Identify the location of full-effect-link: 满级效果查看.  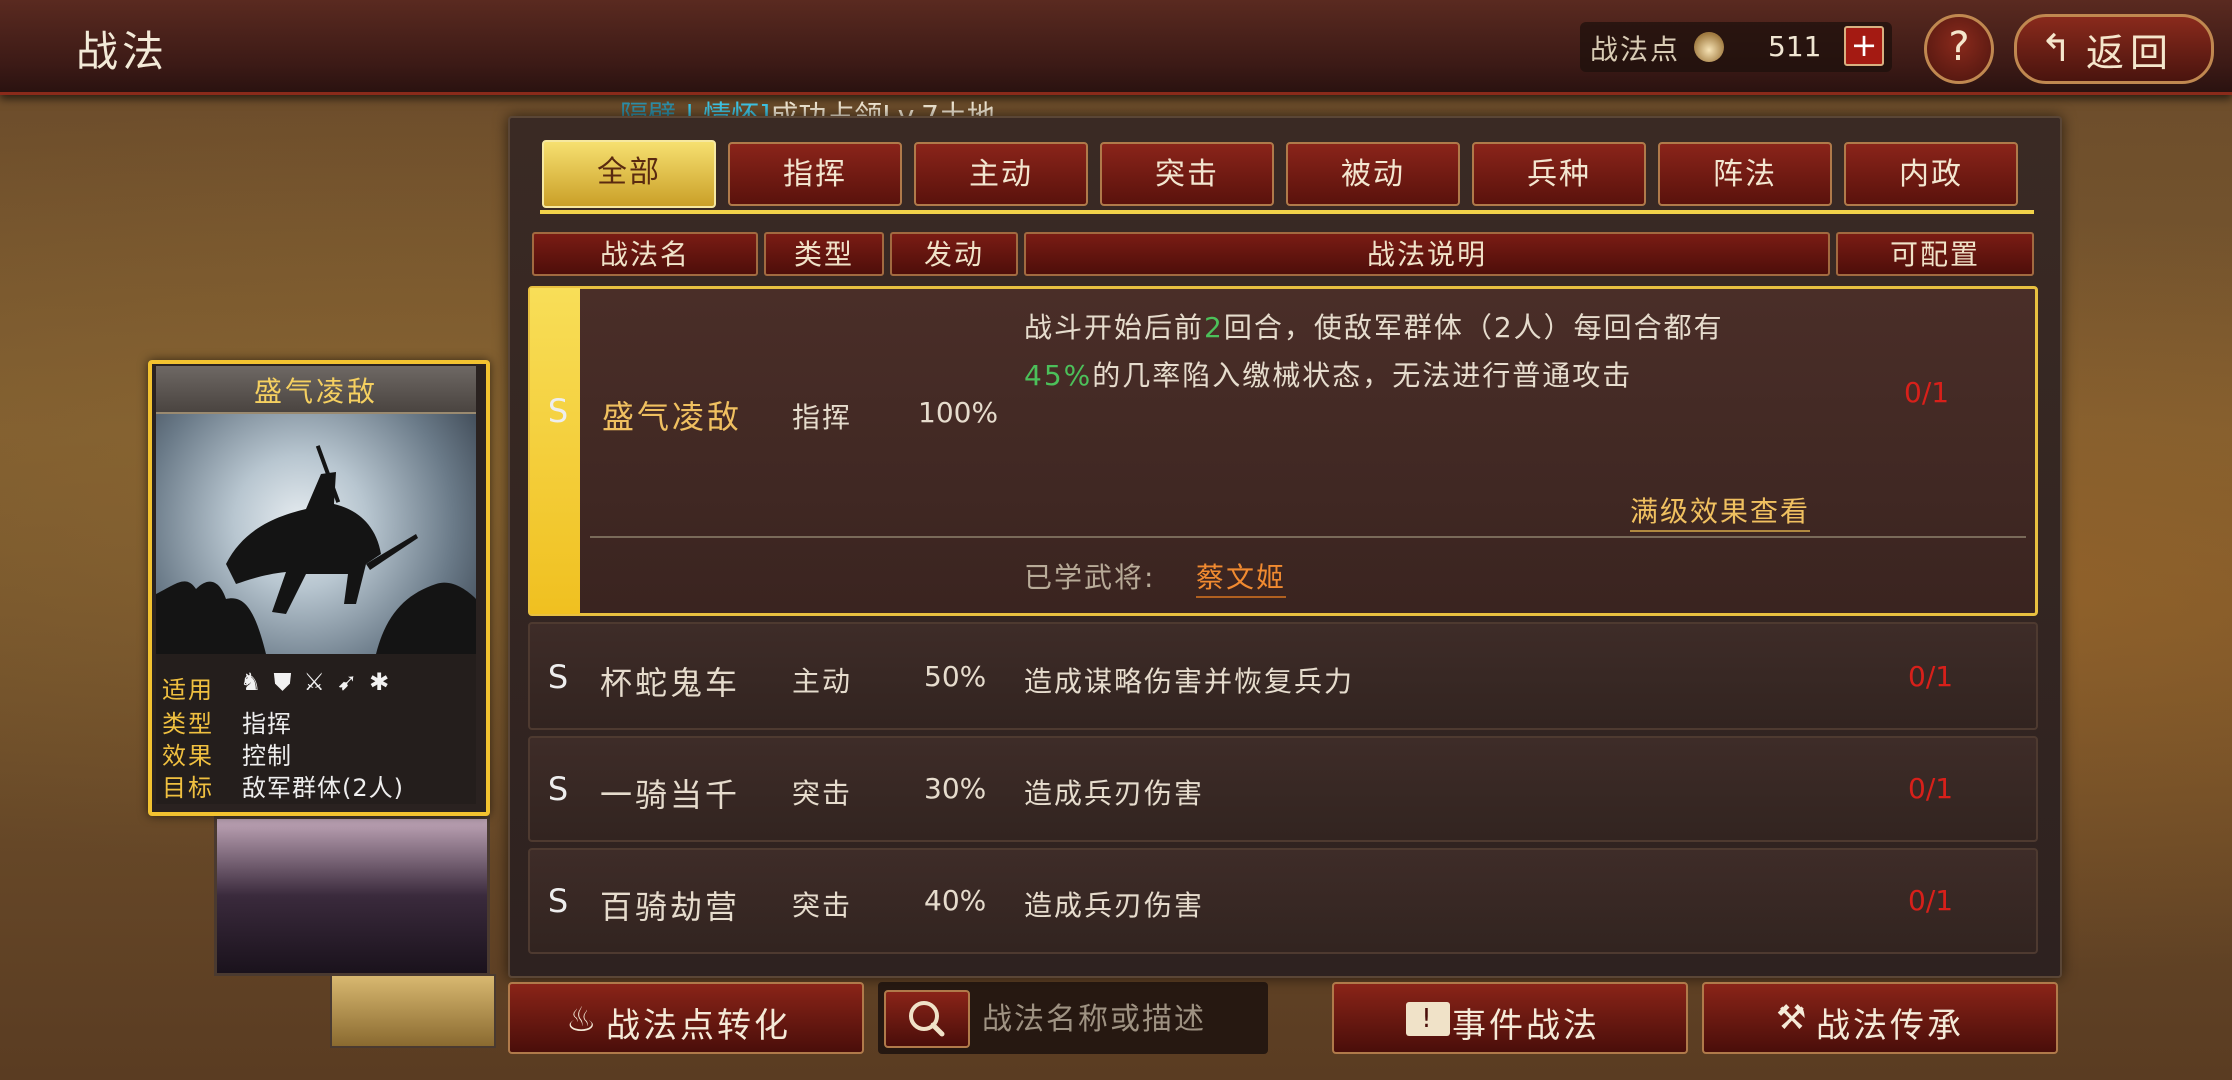
(1720, 511).